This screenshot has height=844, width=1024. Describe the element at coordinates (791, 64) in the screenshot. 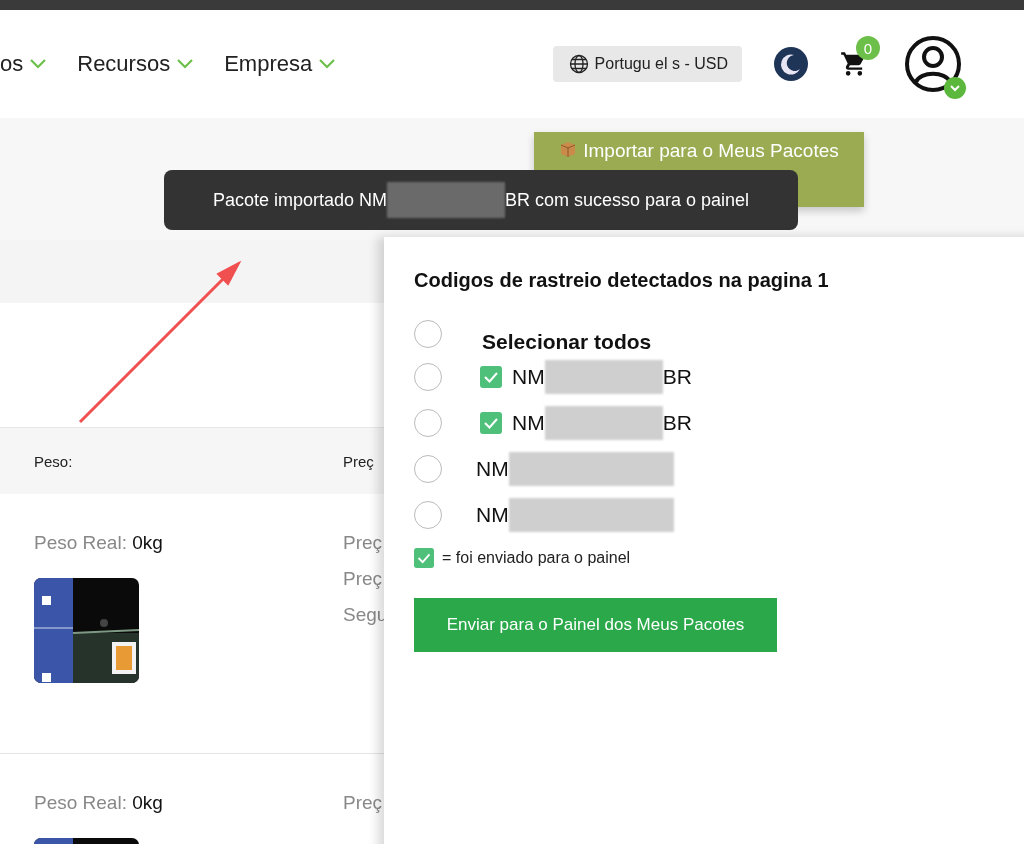

I see `moon-icon` at that location.